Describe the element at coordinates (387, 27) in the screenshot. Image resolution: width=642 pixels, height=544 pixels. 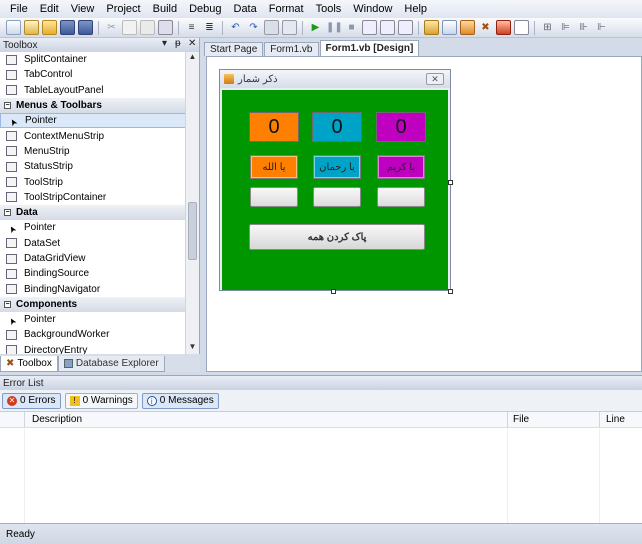
I see `step-over-icon` at that location.